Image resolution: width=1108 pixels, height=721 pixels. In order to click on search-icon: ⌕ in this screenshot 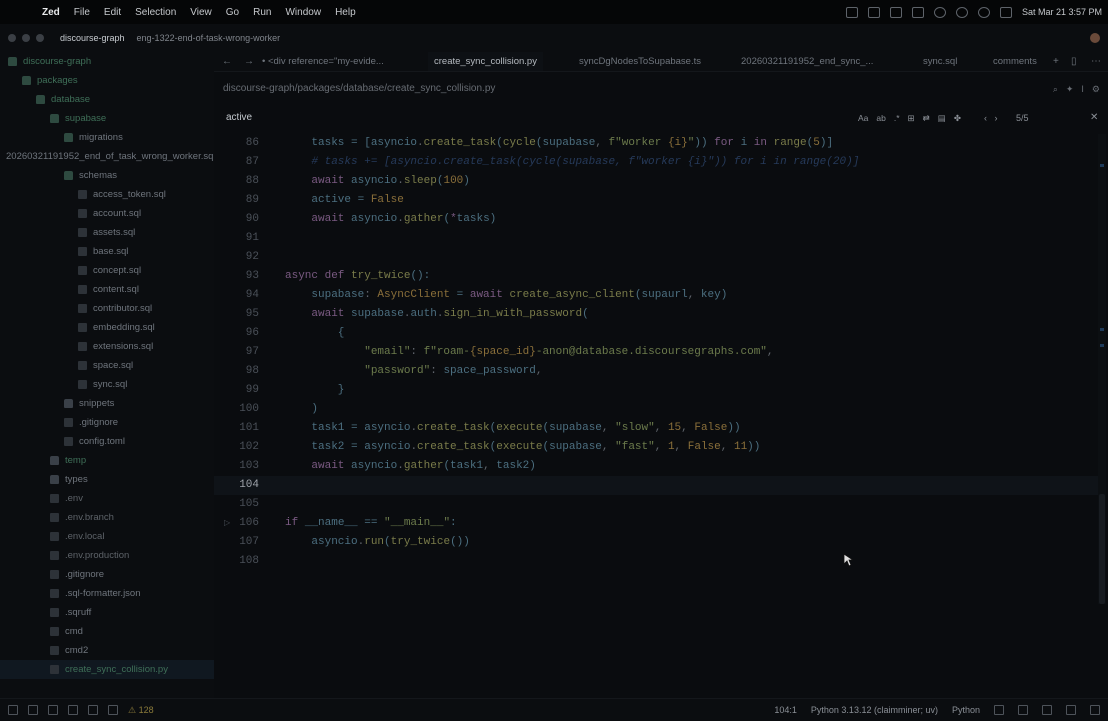, I will do `click(1055, 89)`.